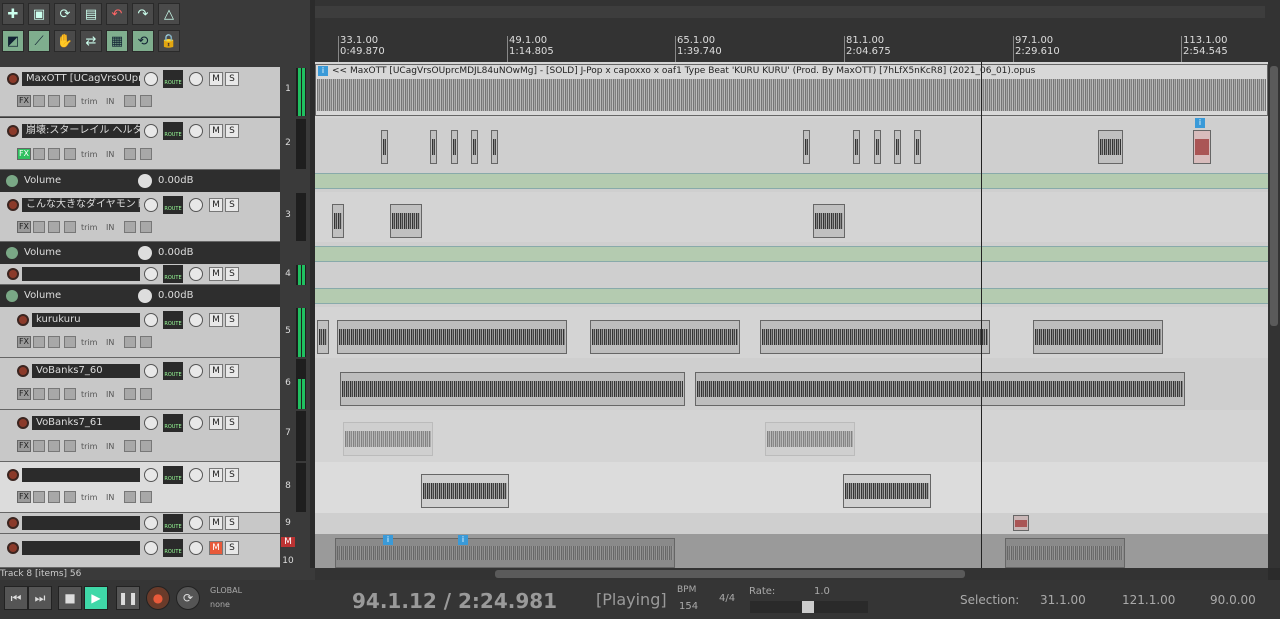  What do you see at coordinates (188, 598) in the screenshot?
I see `repeat-toggle-icon: ⟳` at bounding box center [188, 598].